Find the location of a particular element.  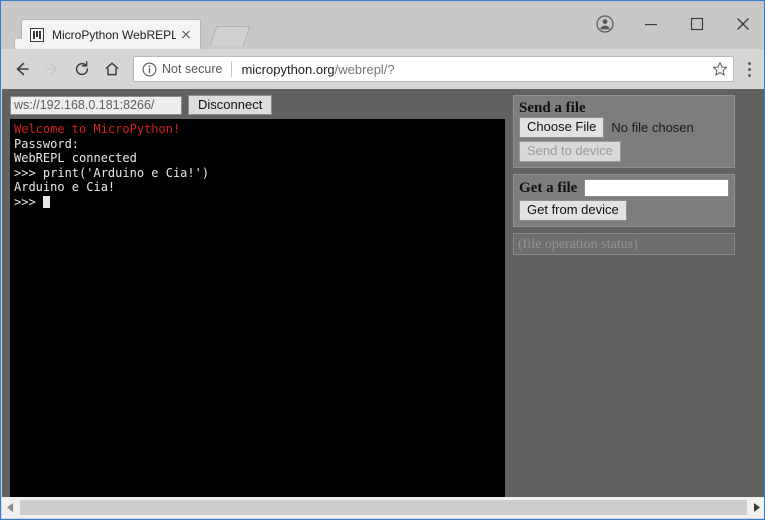

url-host: micropython.org is located at coordinates (288, 69).